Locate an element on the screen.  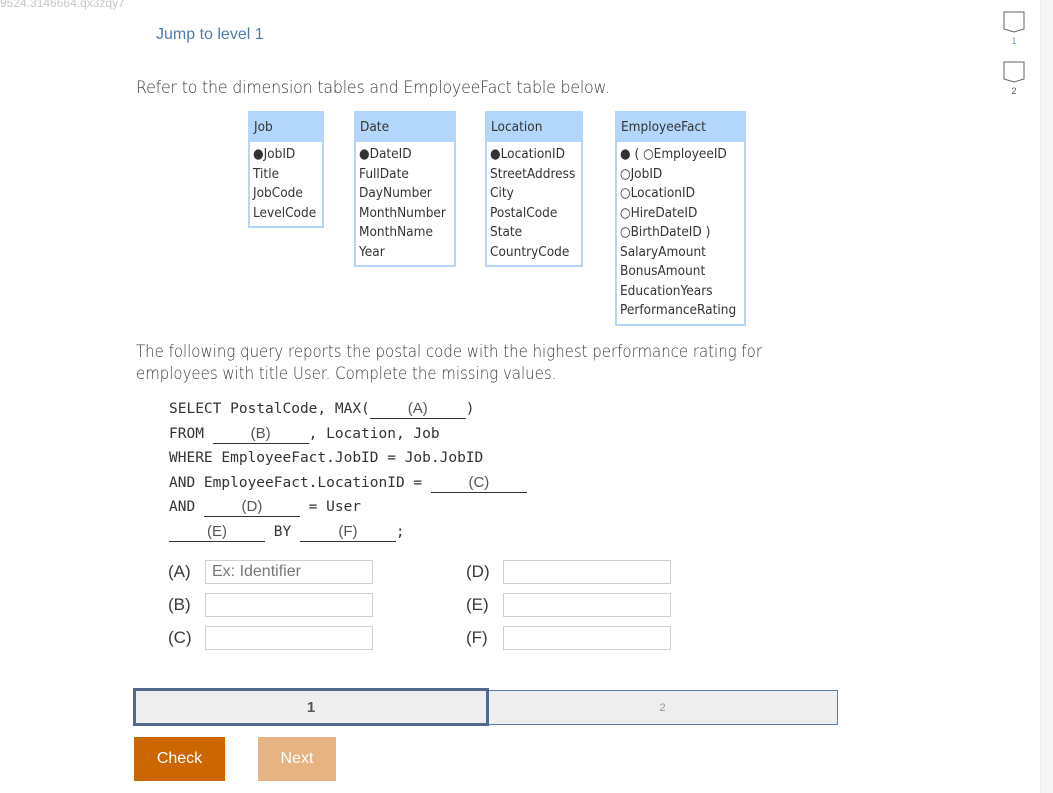
blank-d: (D) is located at coordinates (251, 507).